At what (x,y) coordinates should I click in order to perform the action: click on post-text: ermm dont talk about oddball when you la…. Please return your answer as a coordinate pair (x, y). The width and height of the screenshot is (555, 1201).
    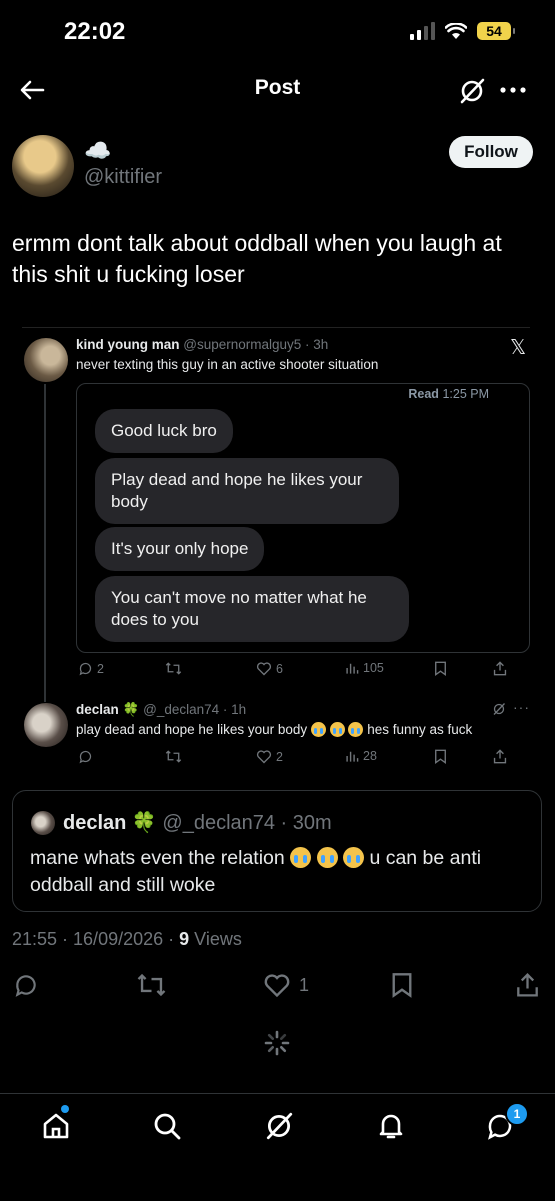
    Looking at the image, I should click on (257, 258).